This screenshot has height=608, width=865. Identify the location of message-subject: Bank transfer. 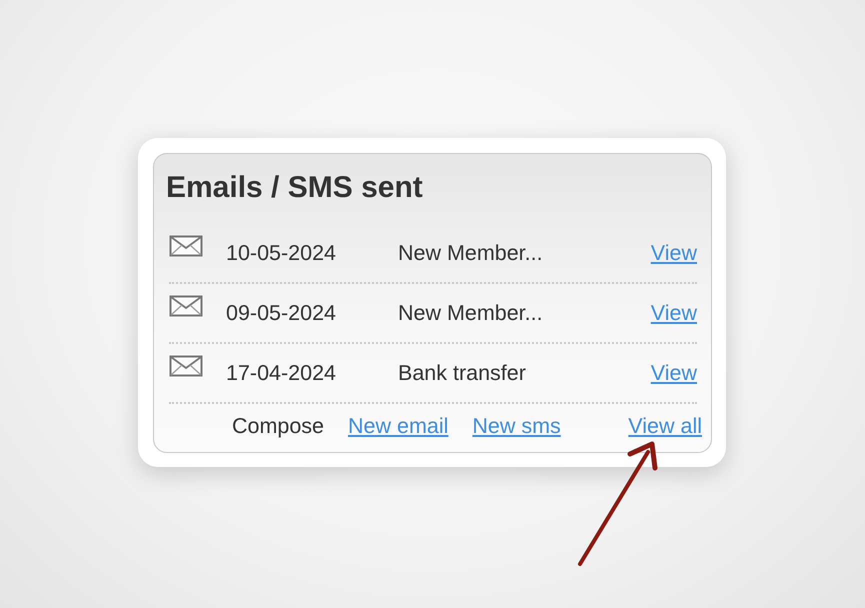
(462, 373).